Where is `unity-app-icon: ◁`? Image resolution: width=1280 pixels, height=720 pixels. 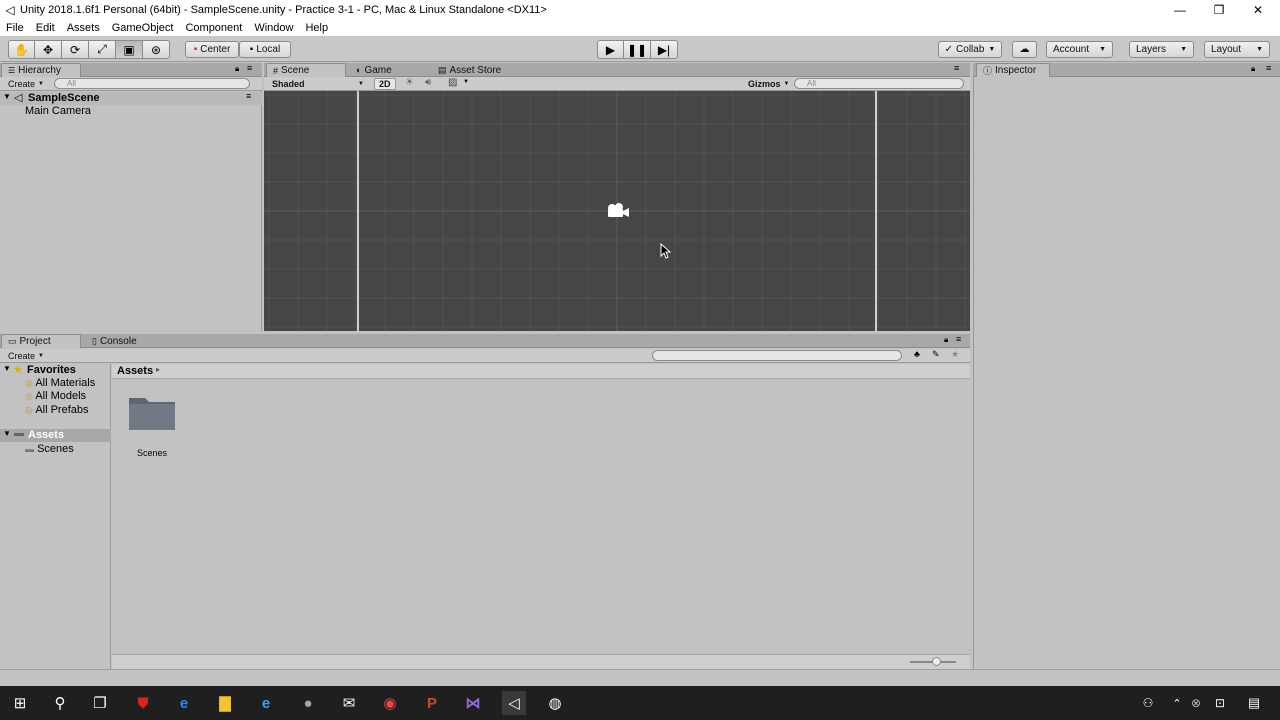
unity-app-icon: ◁ is located at coordinates (514, 703).